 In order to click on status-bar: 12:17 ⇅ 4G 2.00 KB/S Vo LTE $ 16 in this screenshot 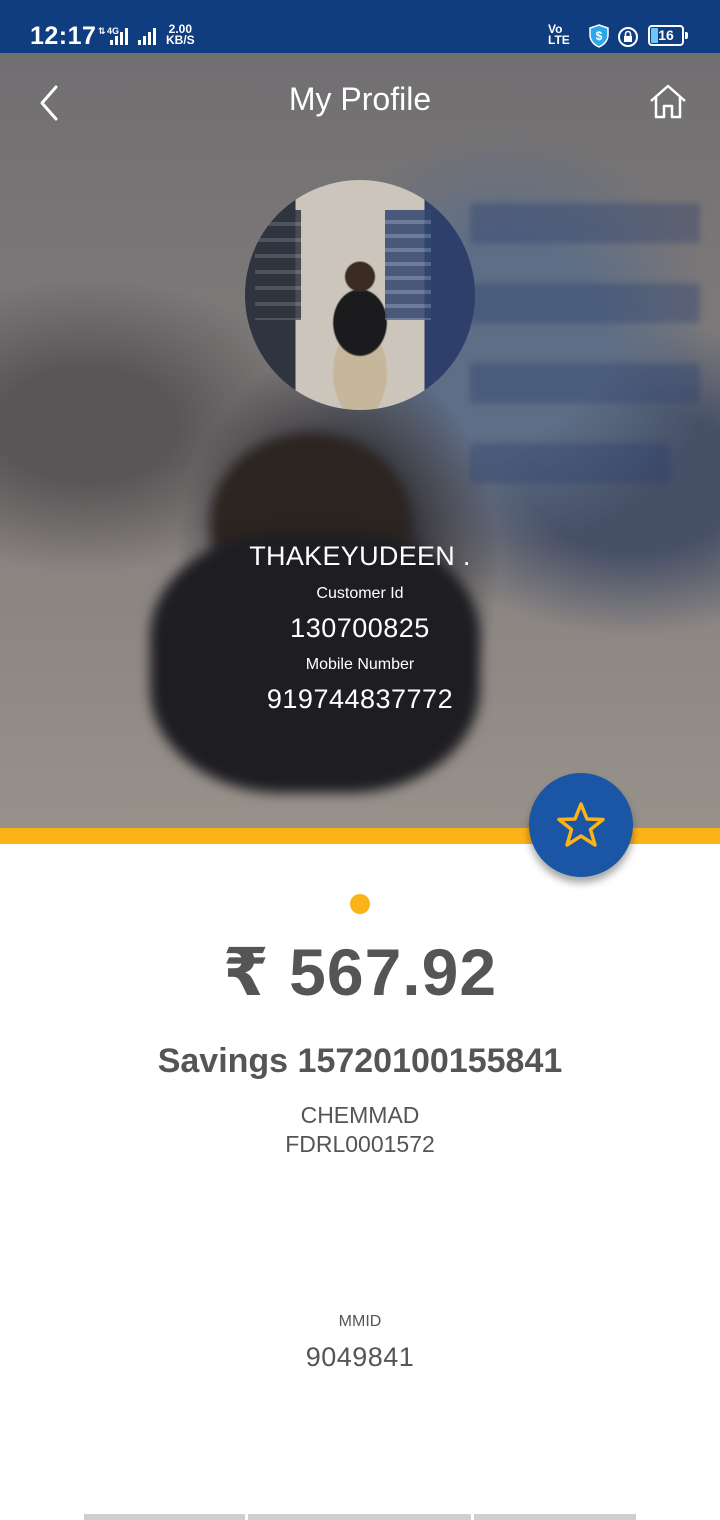, I will do `click(360, 26)`.